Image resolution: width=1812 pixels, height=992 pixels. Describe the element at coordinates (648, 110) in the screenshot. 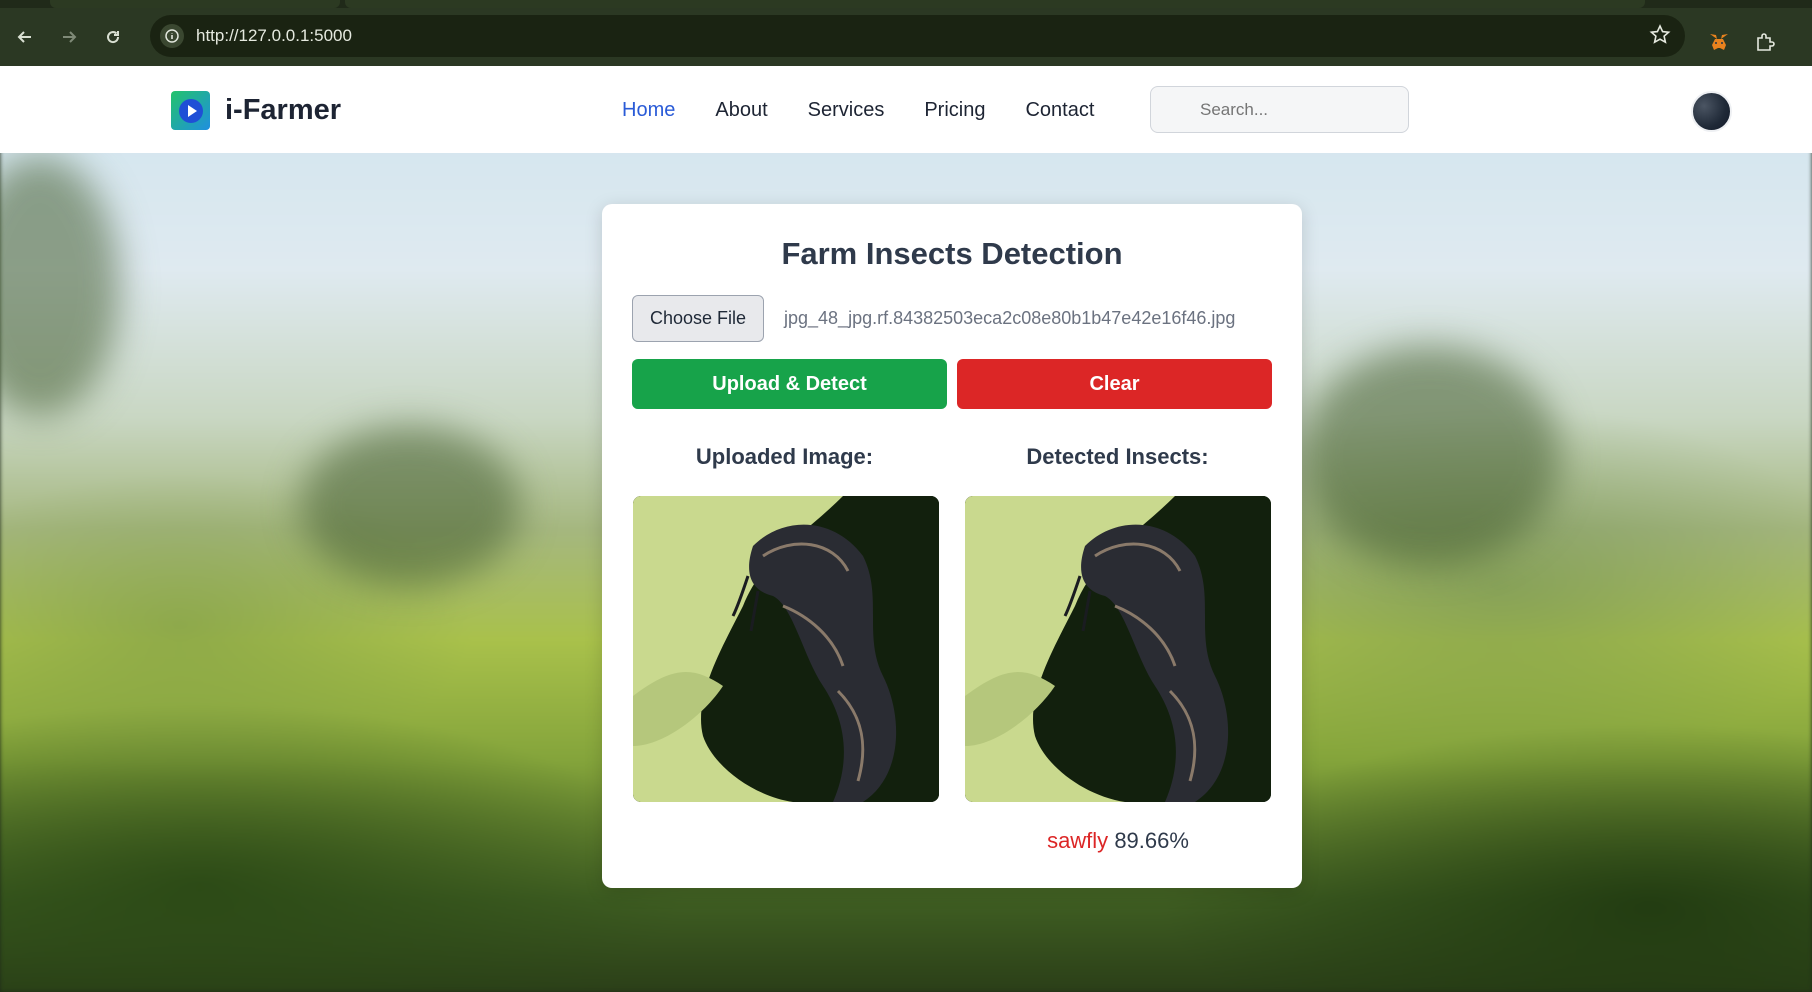

I see `nav-home: Home` at that location.